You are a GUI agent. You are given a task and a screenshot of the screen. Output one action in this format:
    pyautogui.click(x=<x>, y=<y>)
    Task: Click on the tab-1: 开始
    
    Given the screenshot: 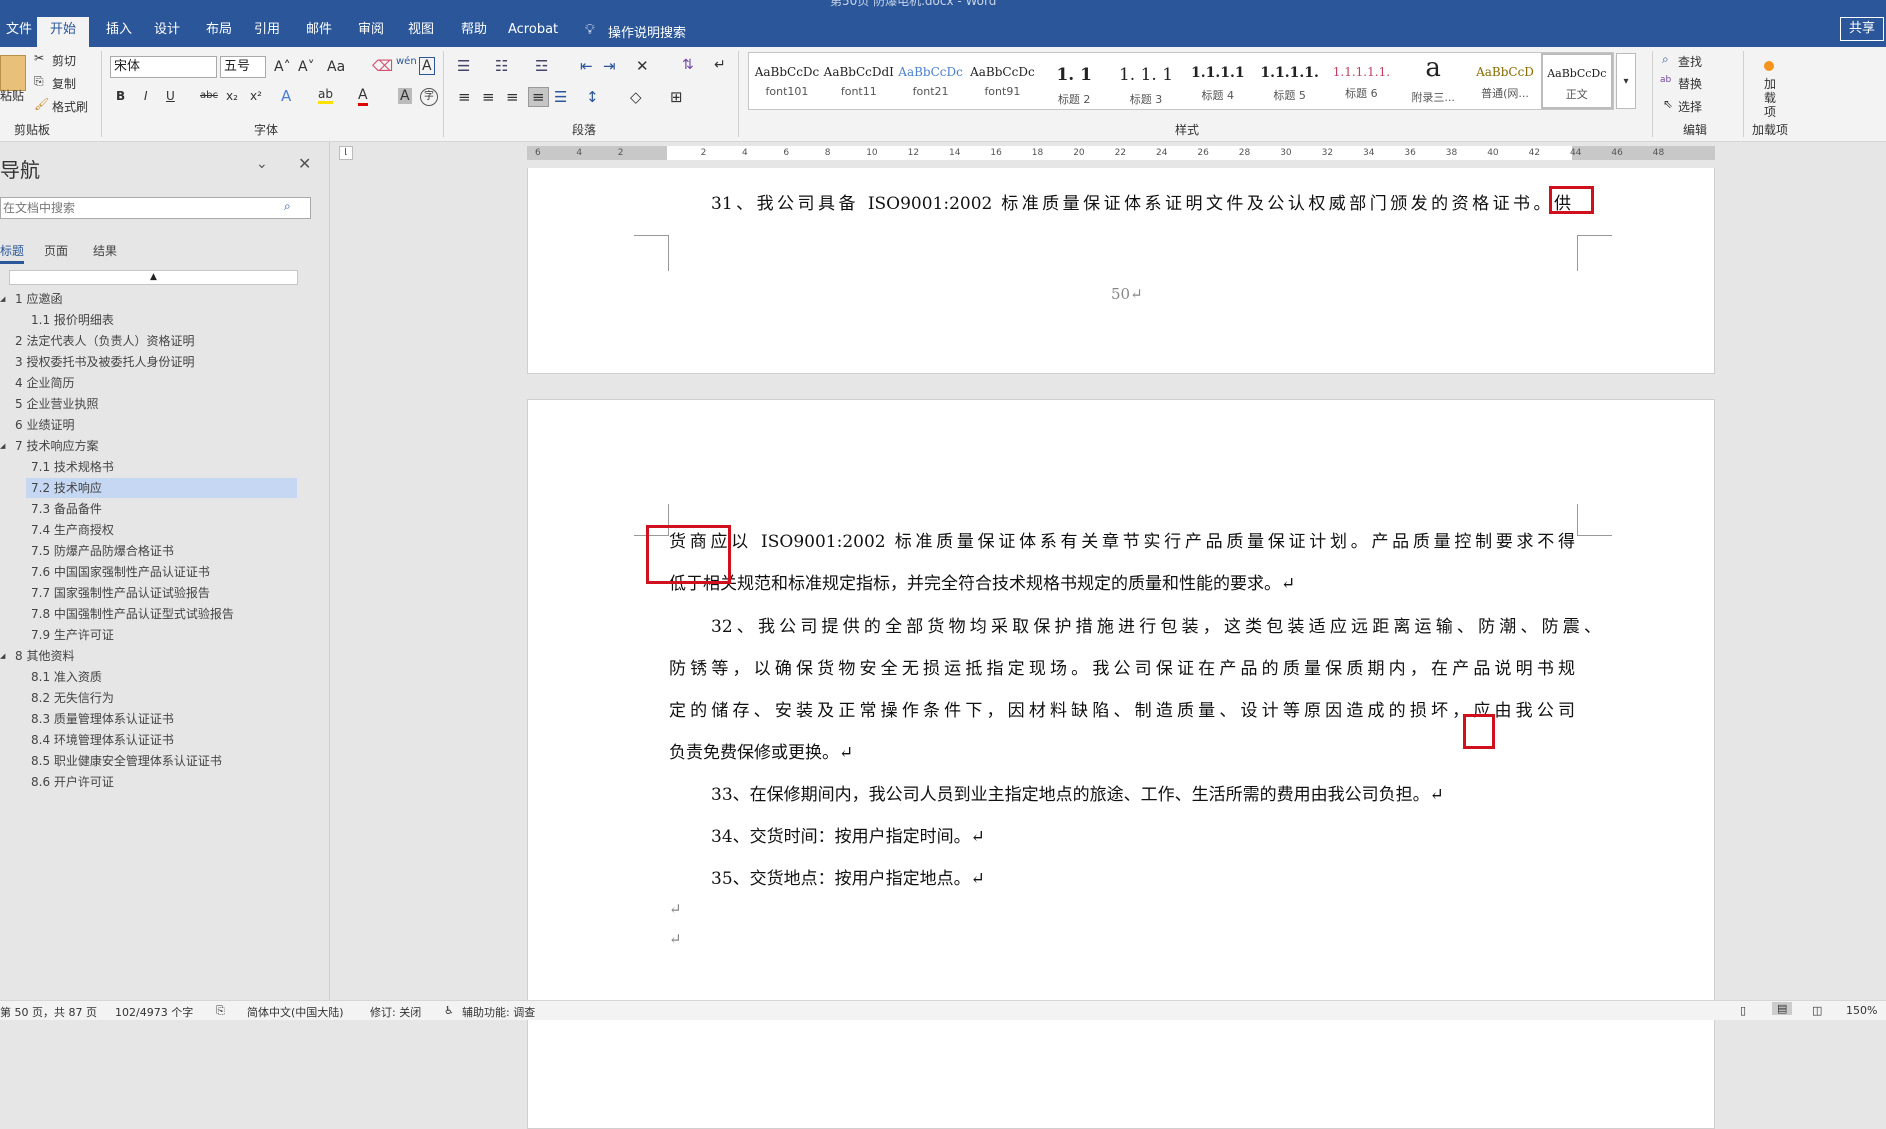 What is the action you would take?
    pyautogui.click(x=63, y=32)
    